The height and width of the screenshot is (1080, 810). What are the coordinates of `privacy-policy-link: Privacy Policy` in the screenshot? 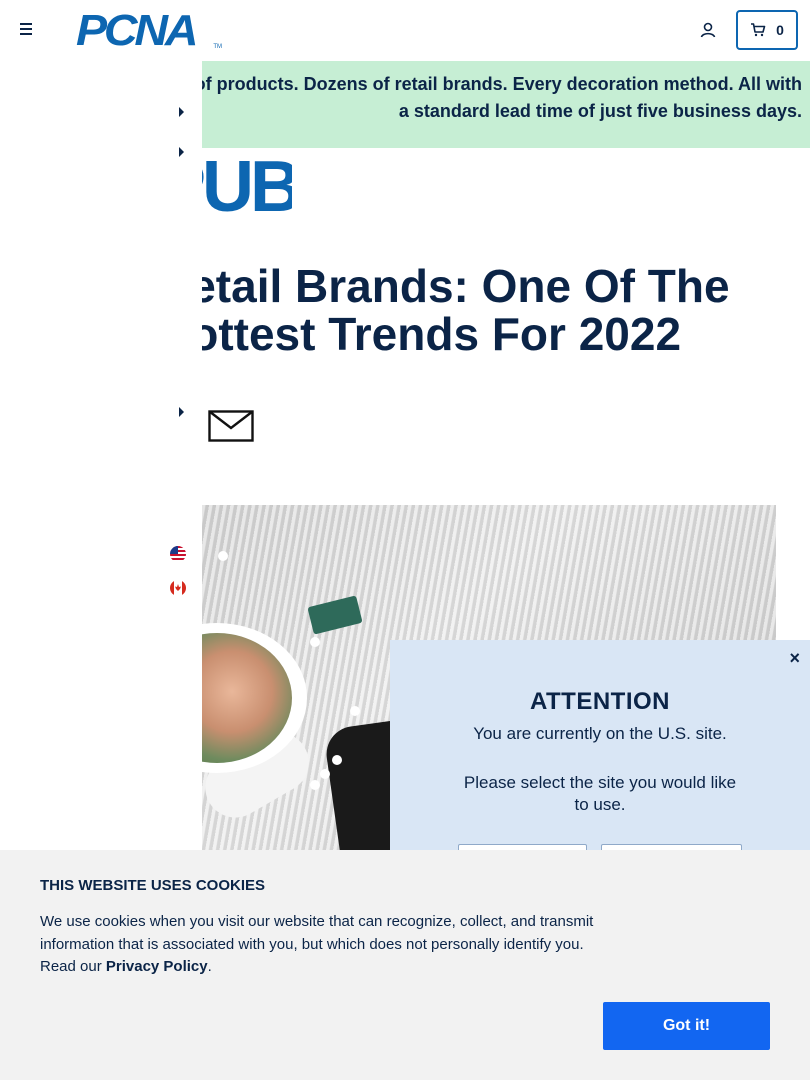 It's located at (157, 966).